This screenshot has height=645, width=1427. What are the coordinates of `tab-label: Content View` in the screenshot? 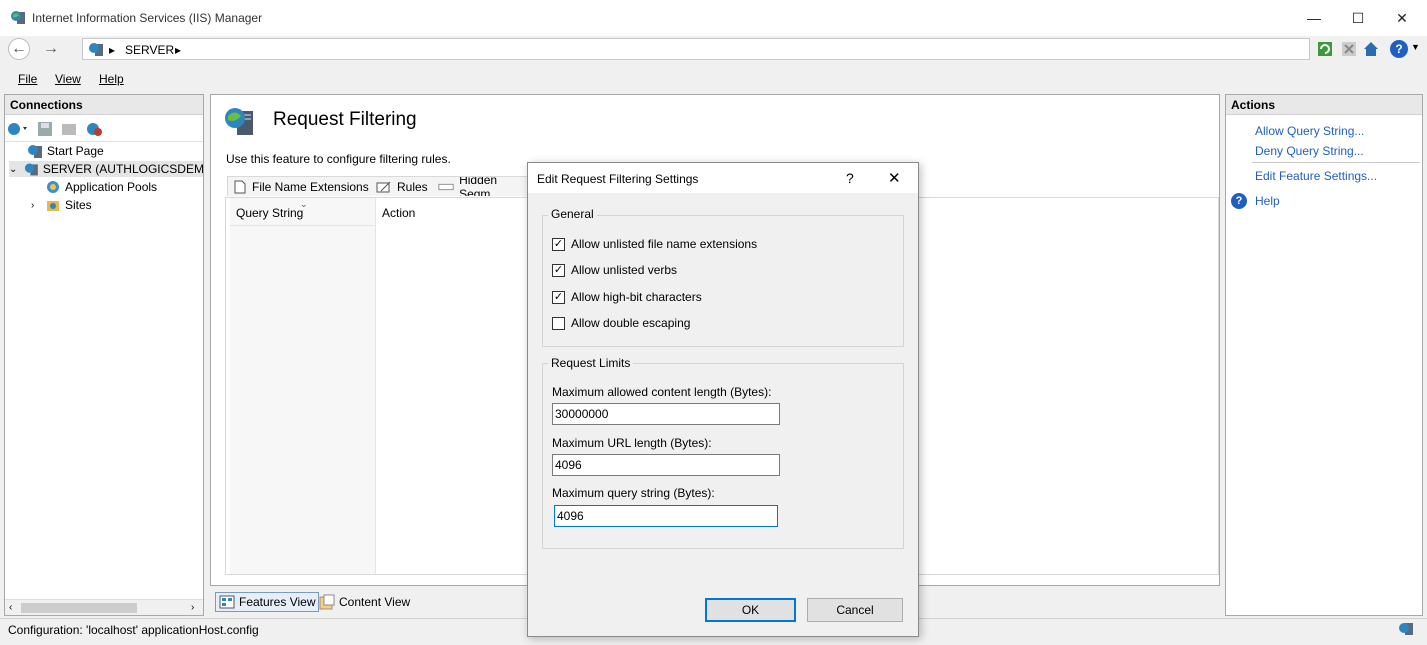 It's located at (375, 602).